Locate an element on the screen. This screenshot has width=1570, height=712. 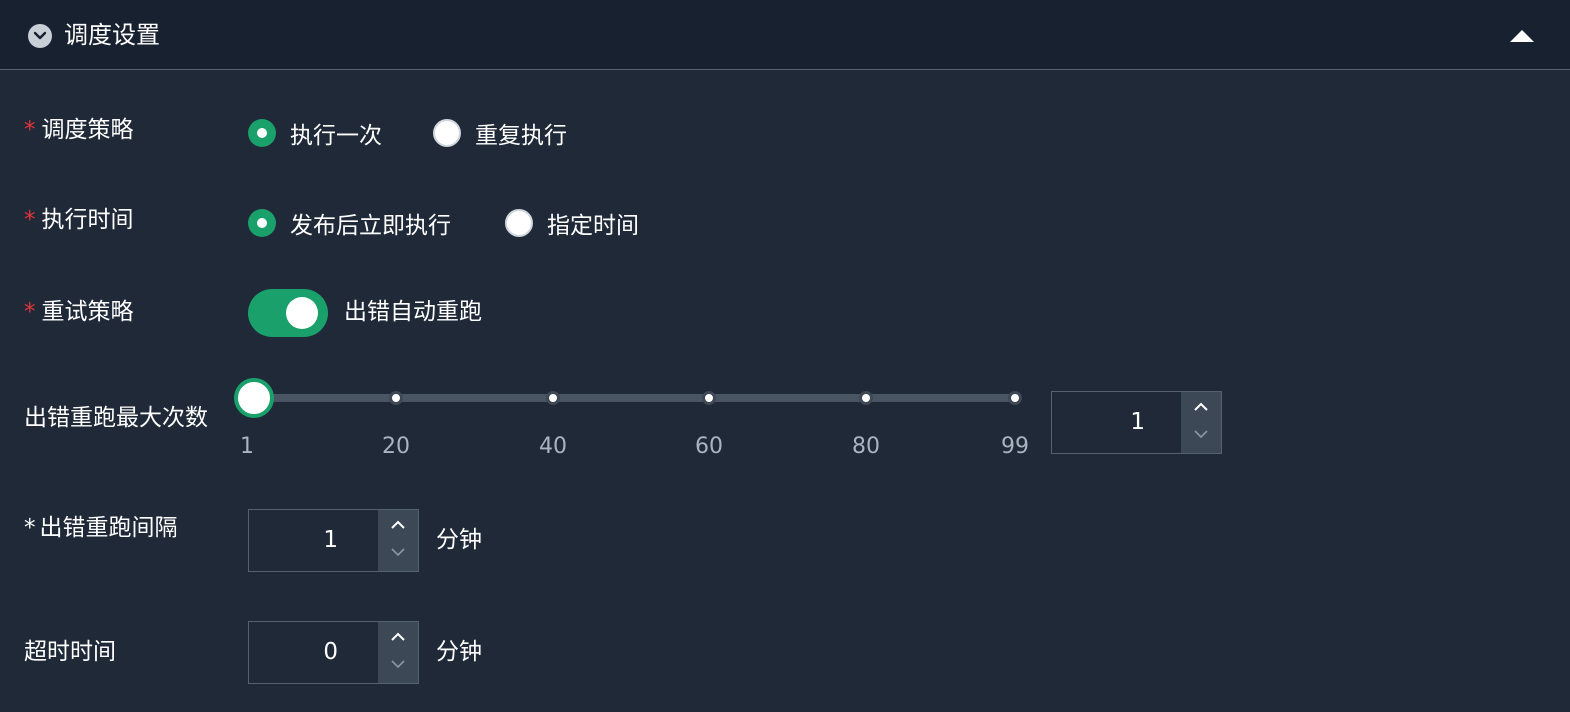
retry-interval-label-text: 出错重跑间隔 is located at coordinates (108, 528).